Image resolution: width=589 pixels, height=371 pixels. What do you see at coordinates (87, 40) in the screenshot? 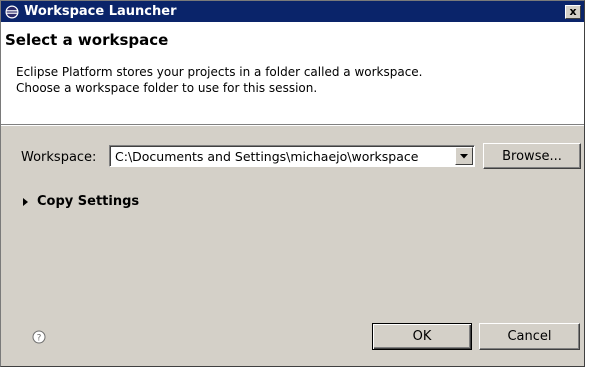
I see `banner-title: Select a workspace` at bounding box center [87, 40].